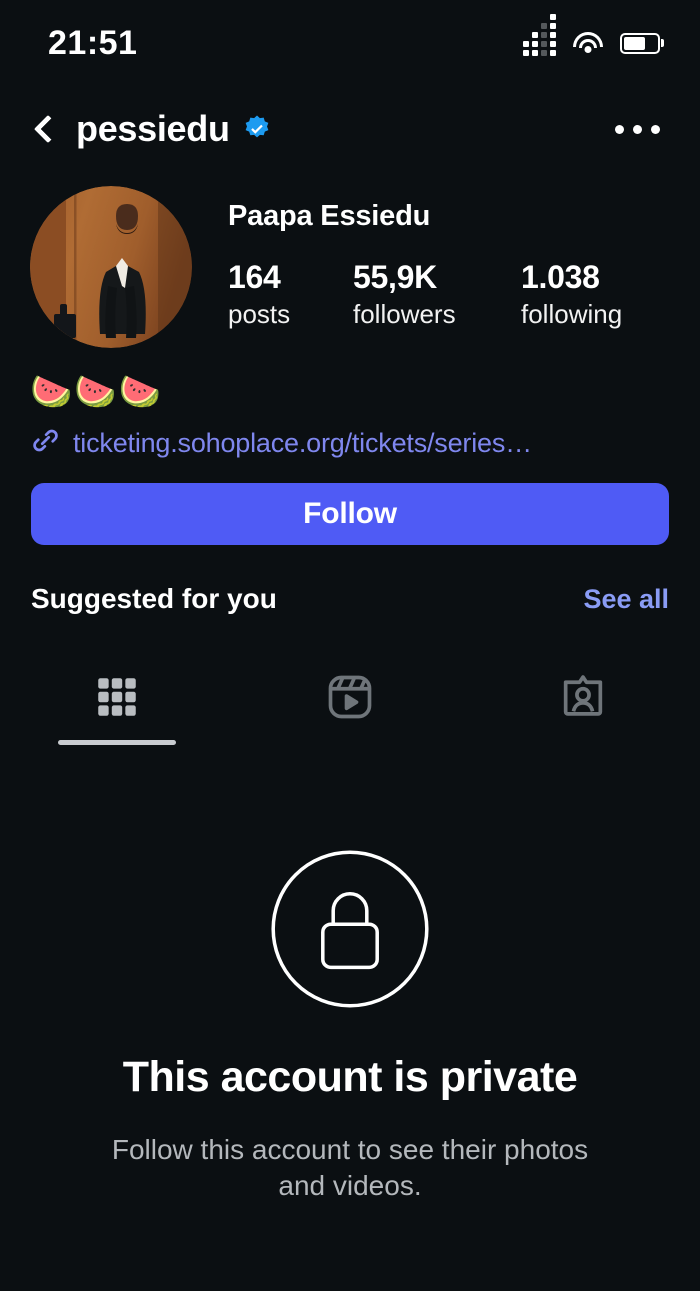  What do you see at coordinates (350, 929) in the screenshot?
I see `lock-icon` at bounding box center [350, 929].